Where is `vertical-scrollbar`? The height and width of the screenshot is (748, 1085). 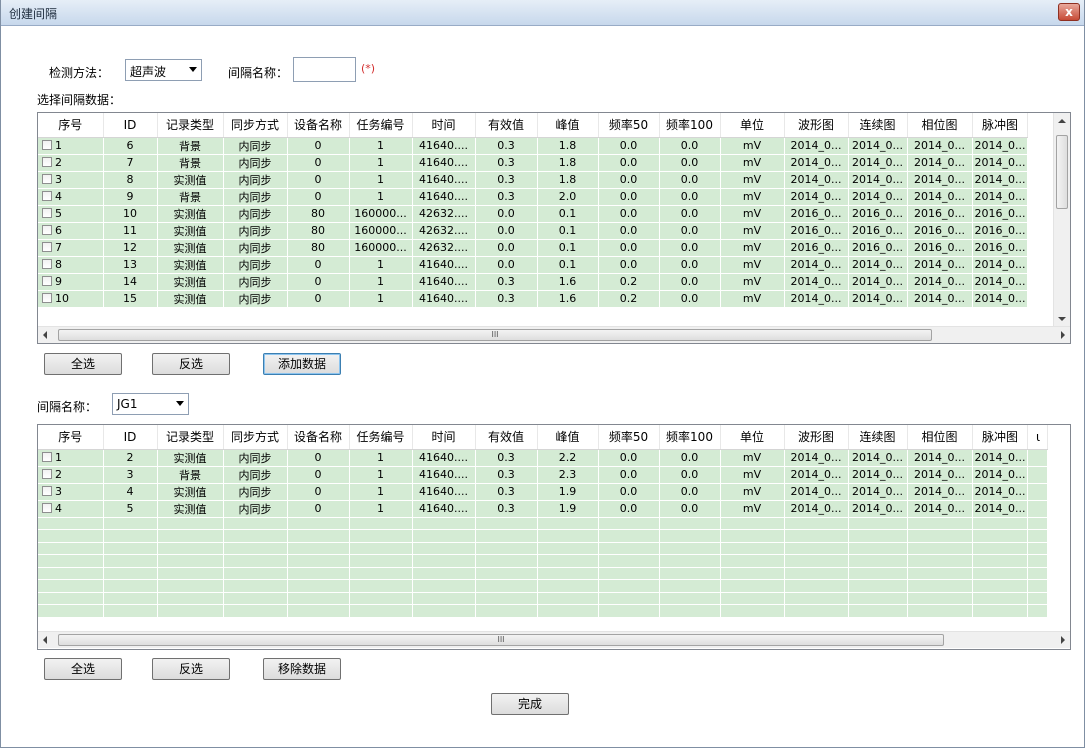 vertical-scrollbar is located at coordinates (1061, 220).